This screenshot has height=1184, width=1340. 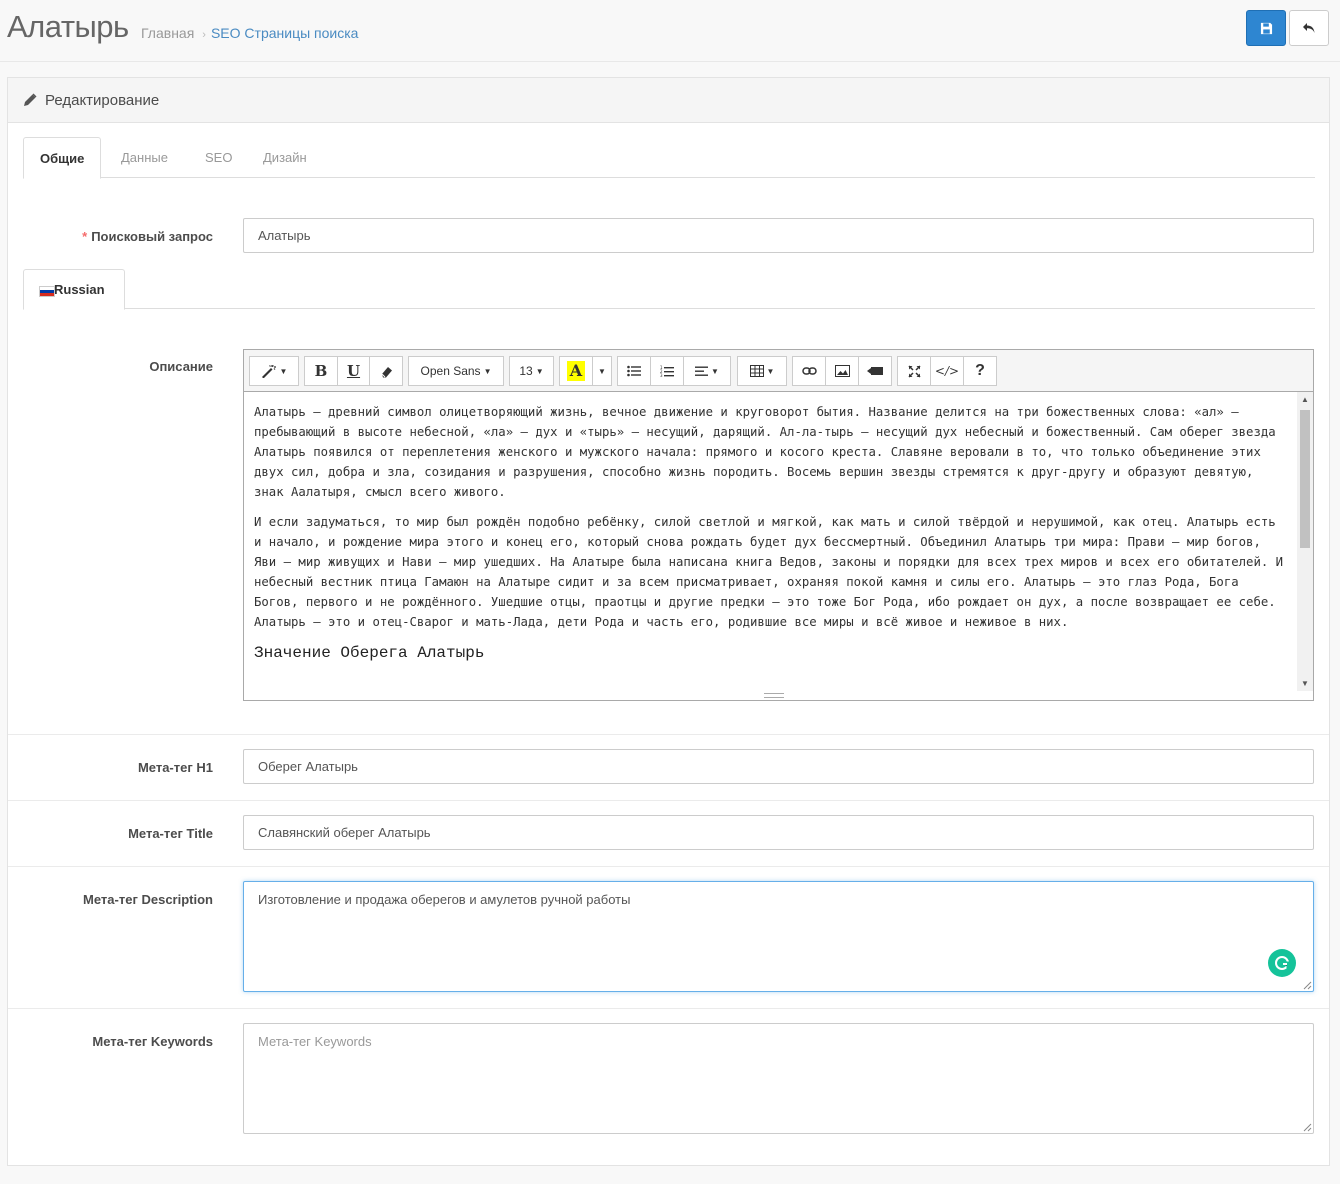 What do you see at coordinates (778, 1078) in the screenshot?
I see `meta-keywords-textarea: Мета-тег Keywords` at bounding box center [778, 1078].